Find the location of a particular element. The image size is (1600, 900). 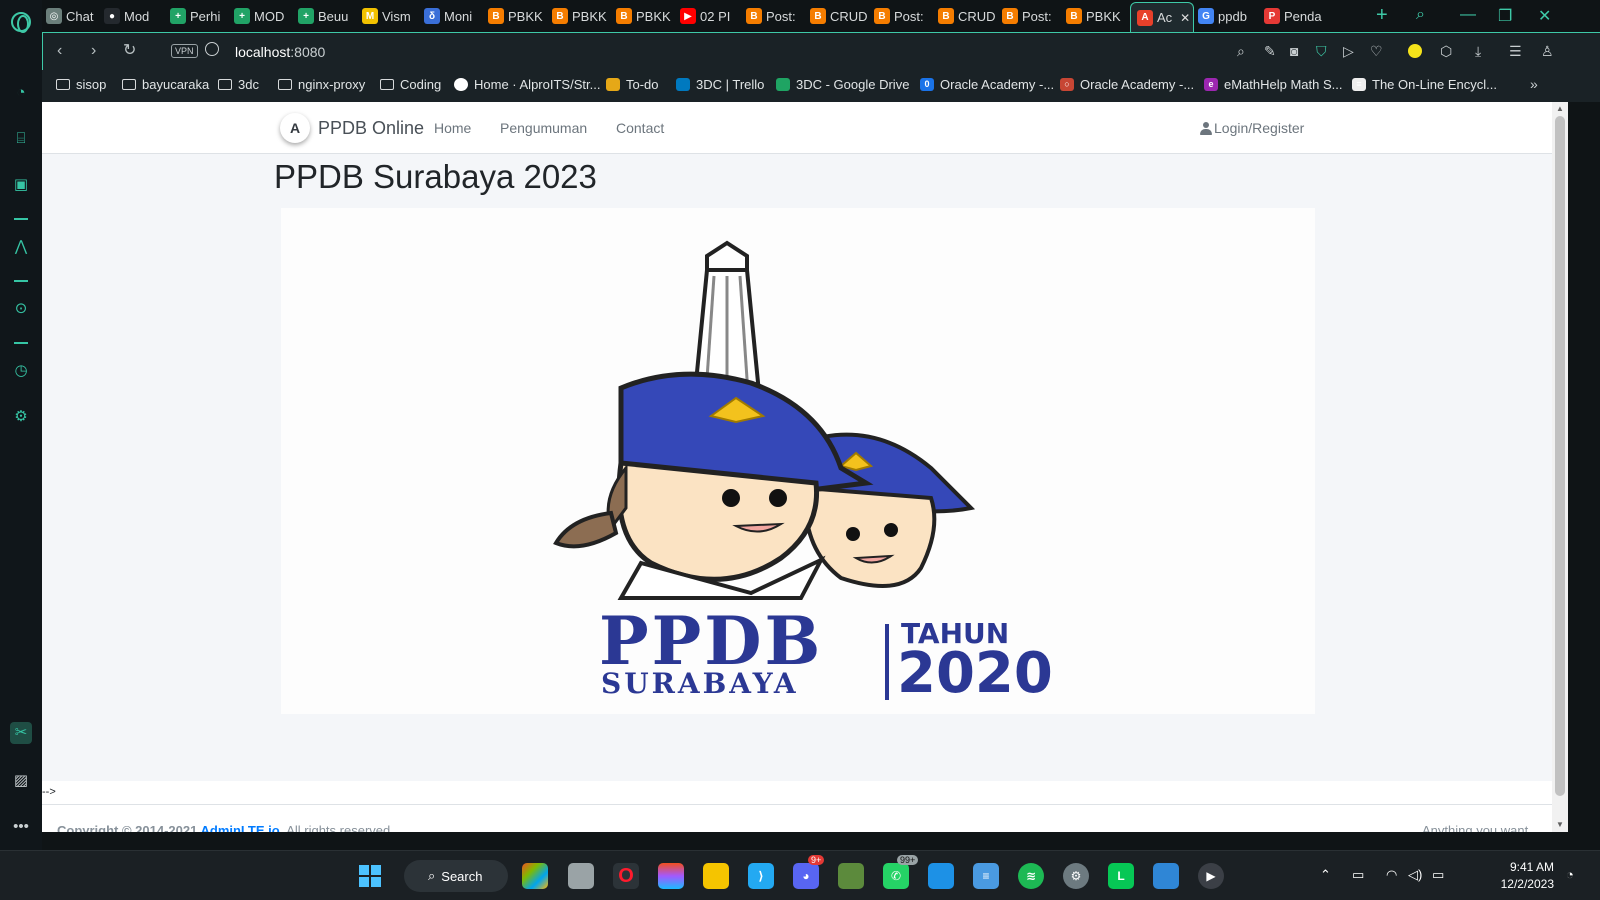

bookmark-item: sisop is located at coordinates (81, 84).